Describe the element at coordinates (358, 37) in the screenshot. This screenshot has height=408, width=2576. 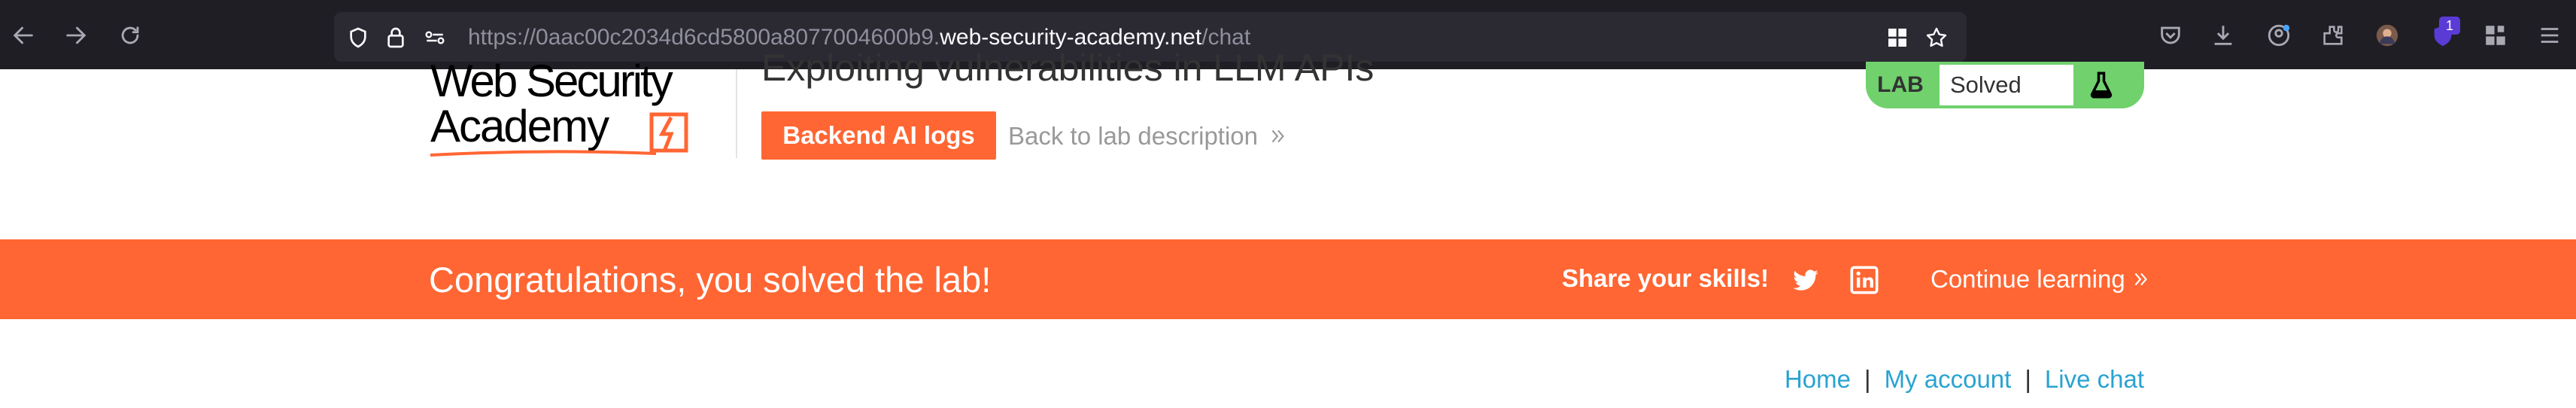
I see `tracking-shield-icon` at that location.